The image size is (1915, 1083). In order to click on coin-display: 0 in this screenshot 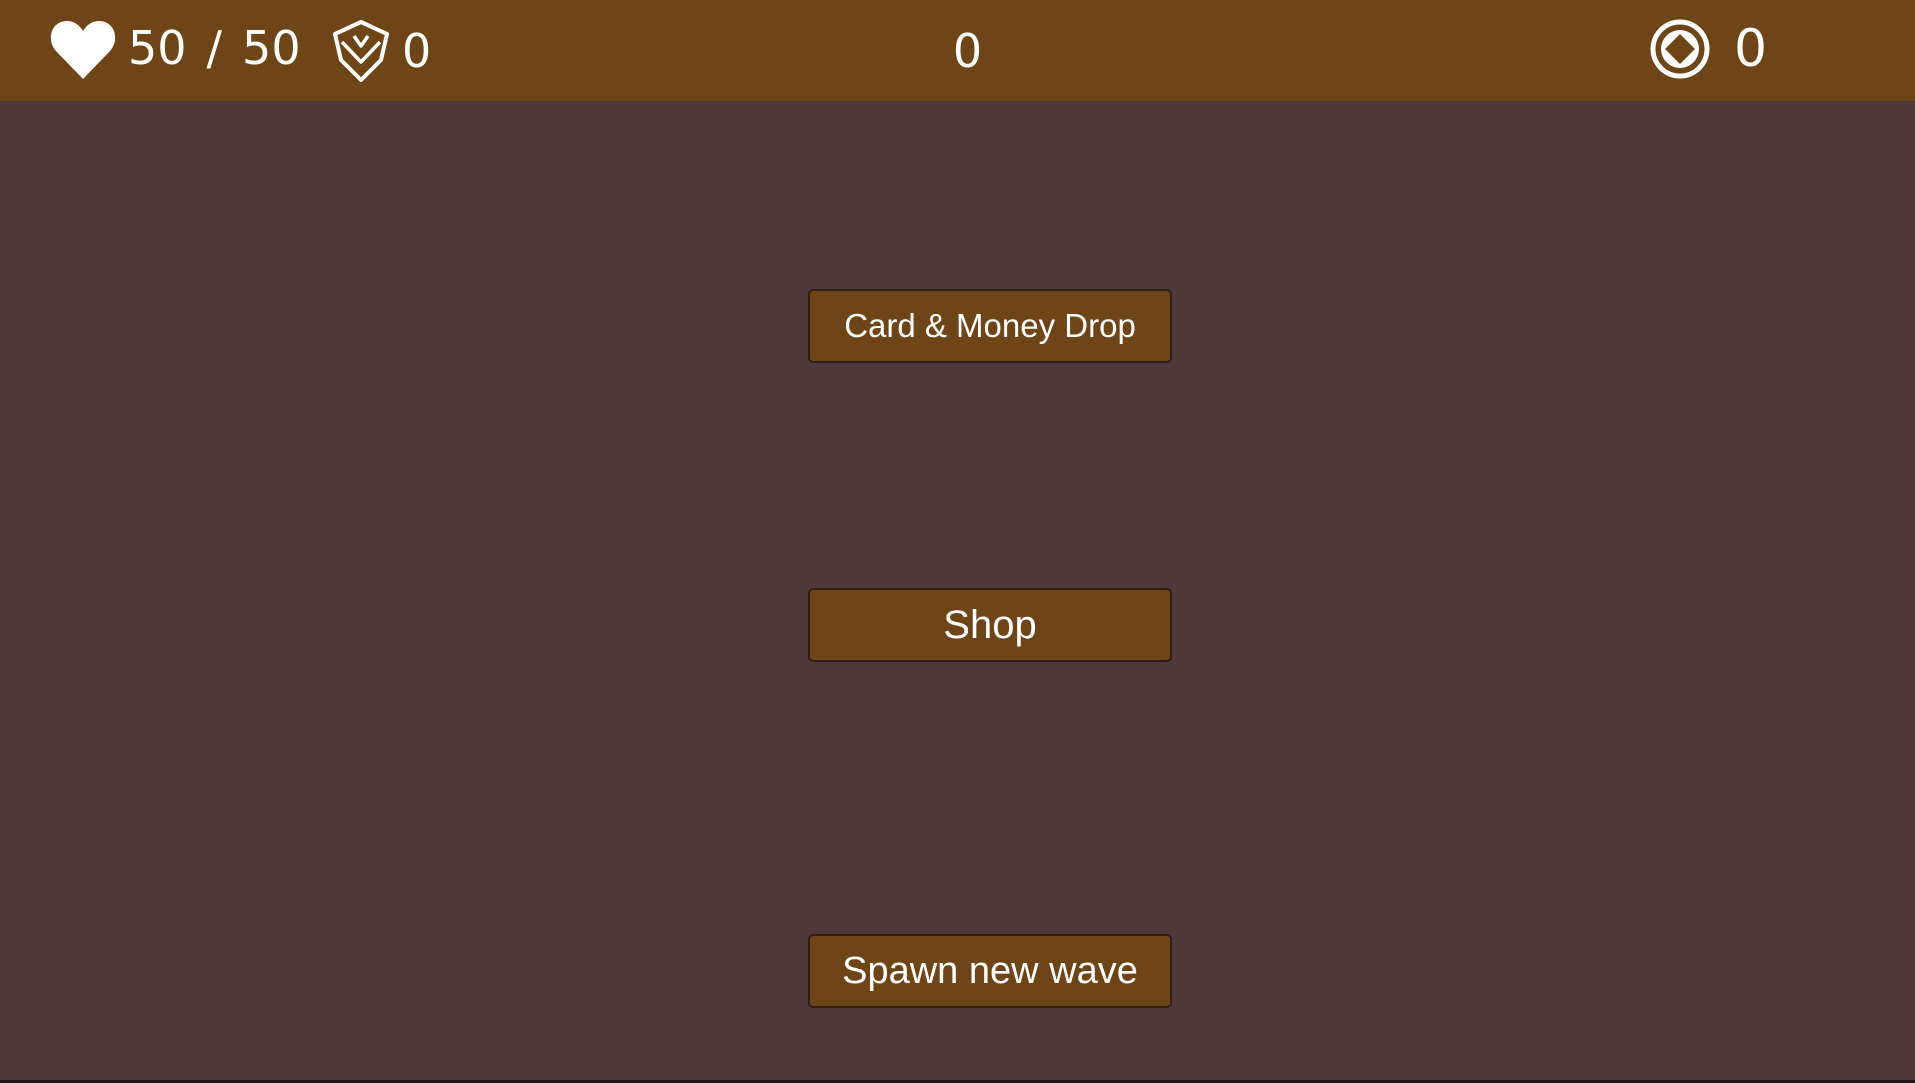, I will do `click(1708, 49)`.